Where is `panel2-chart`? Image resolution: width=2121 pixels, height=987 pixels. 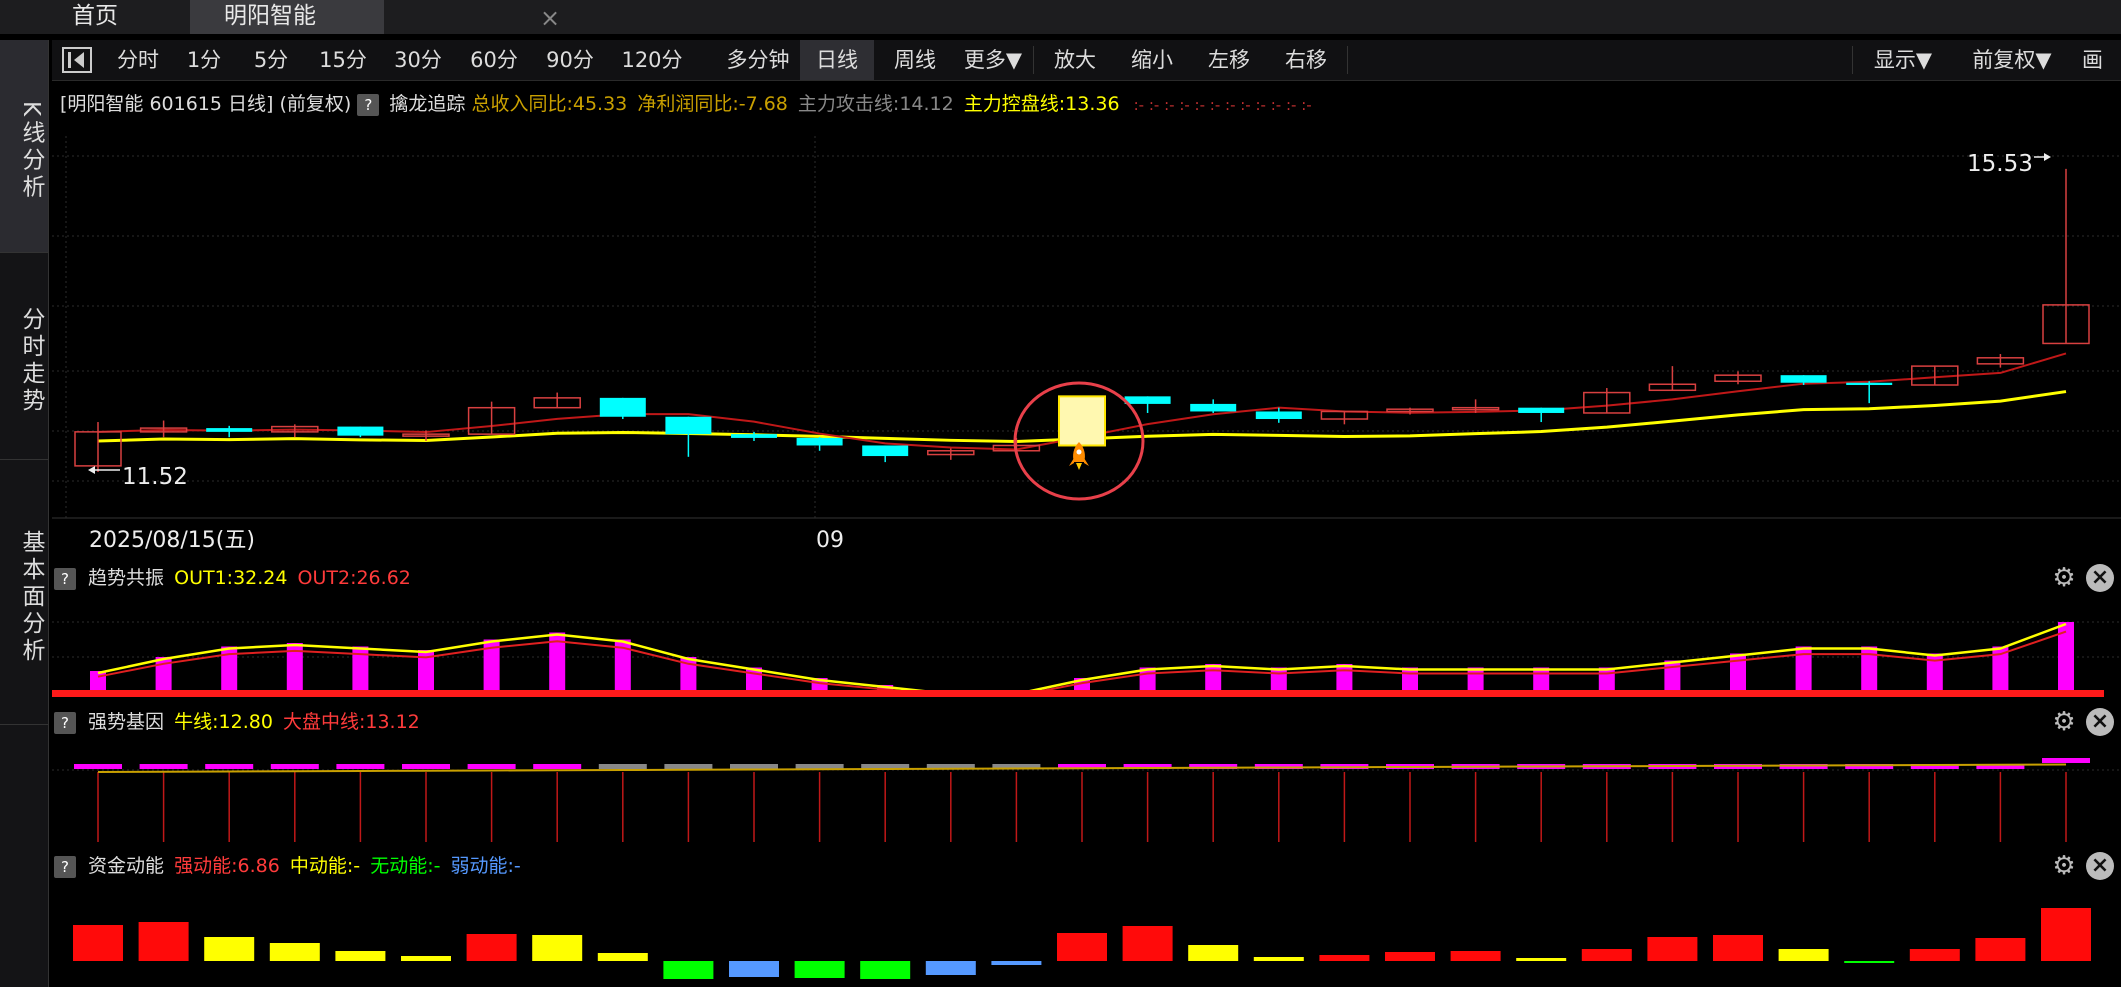 panel2-chart is located at coordinates (1086, 800).